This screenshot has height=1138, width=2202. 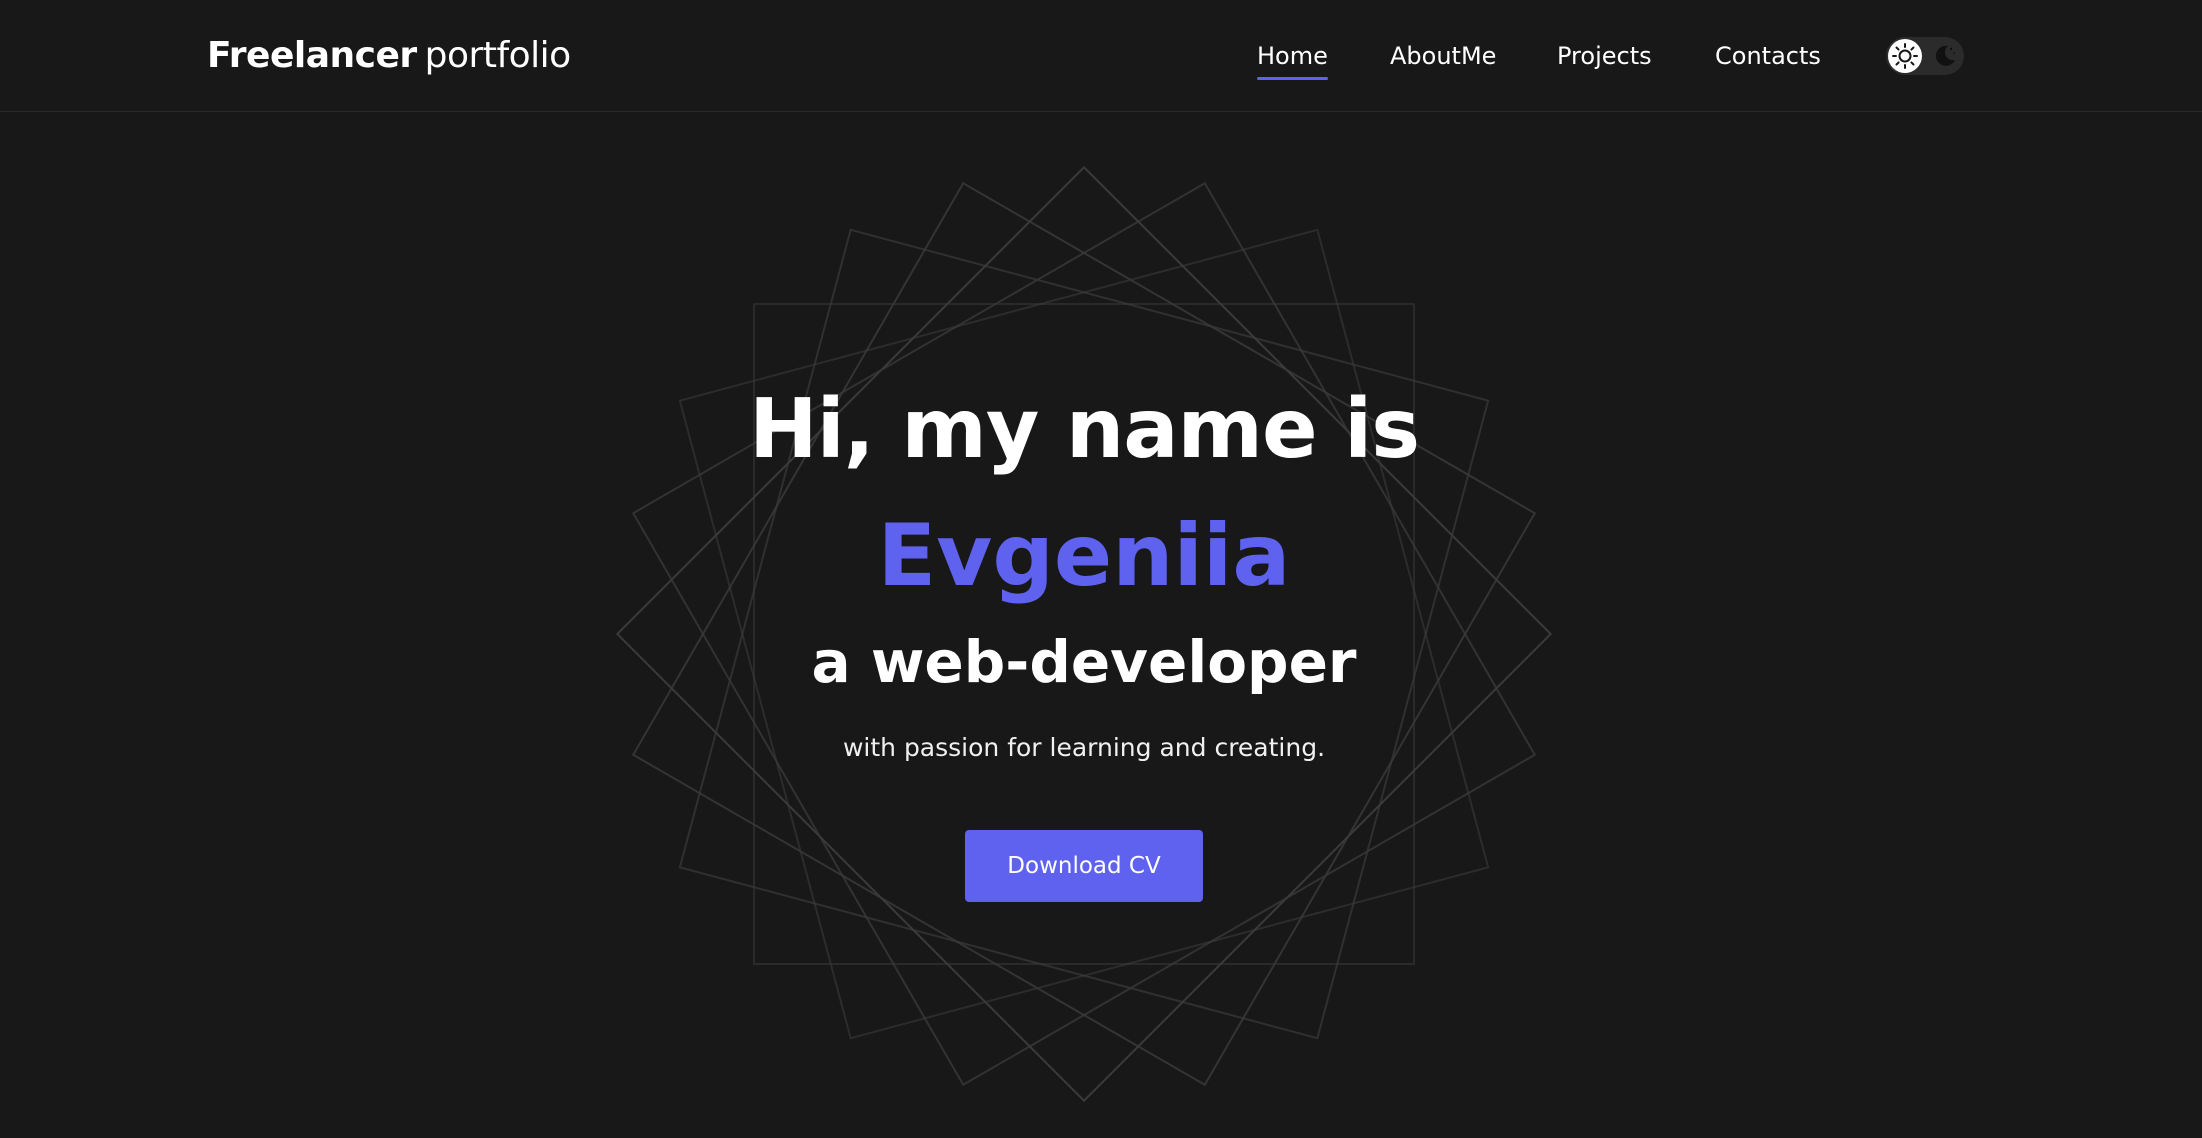 I want to click on download-cv-button: Download CV, so click(x=1084, y=866).